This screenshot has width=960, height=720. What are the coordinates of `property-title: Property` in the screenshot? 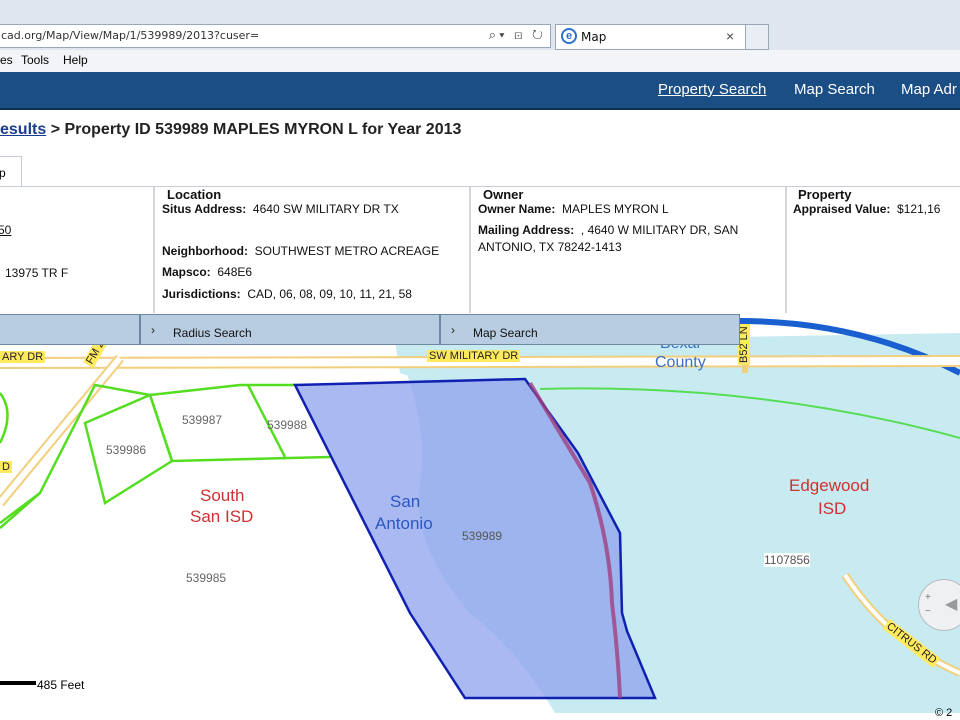 It's located at (825, 194).